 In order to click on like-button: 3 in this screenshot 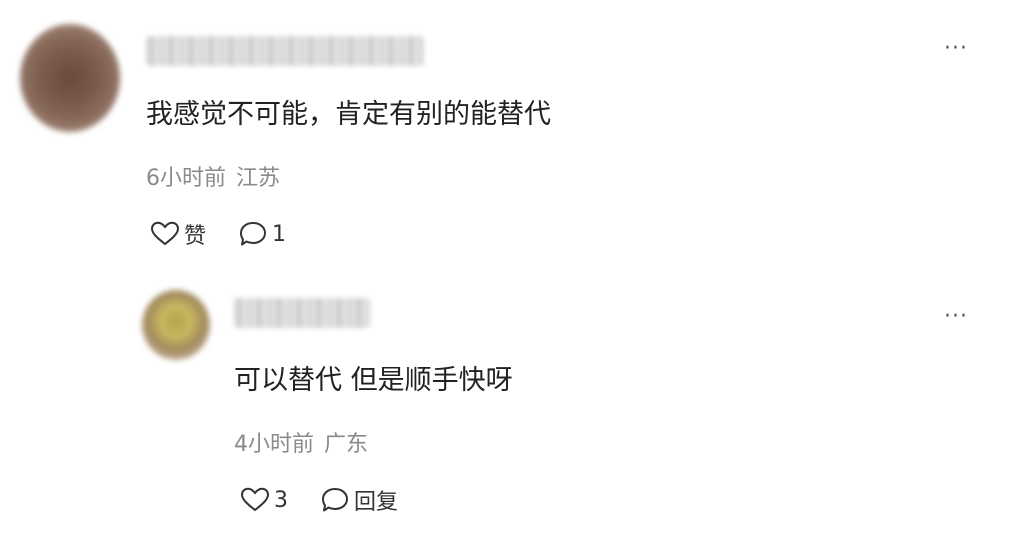, I will do `click(264, 500)`.